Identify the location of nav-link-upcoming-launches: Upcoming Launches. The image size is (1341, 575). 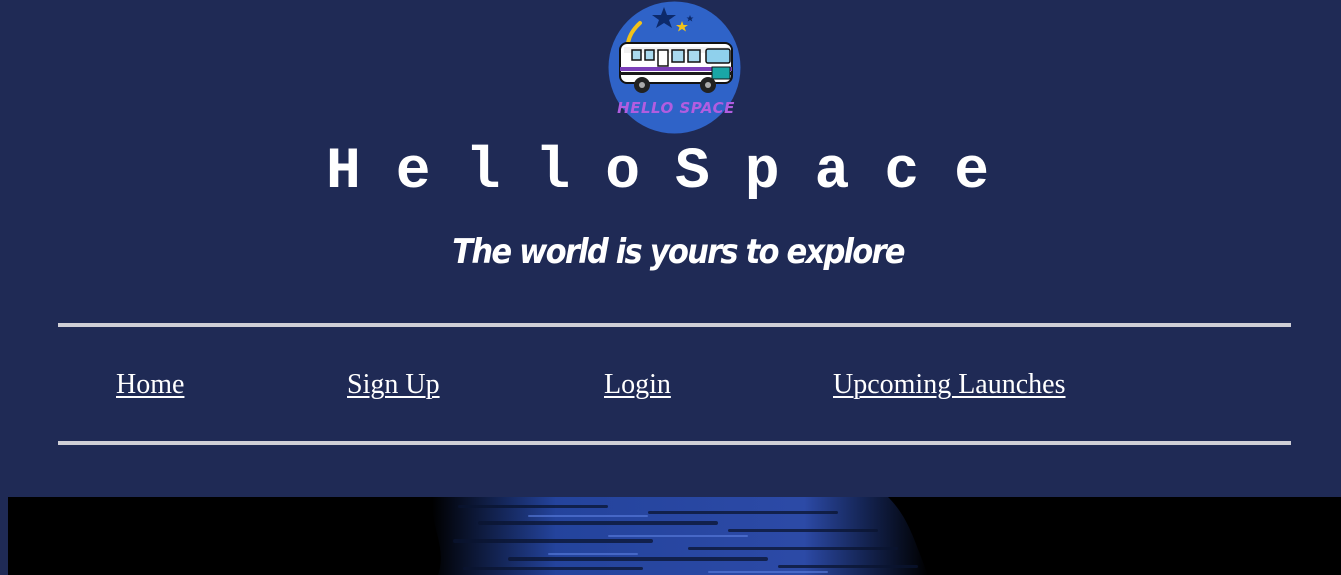
(949, 385).